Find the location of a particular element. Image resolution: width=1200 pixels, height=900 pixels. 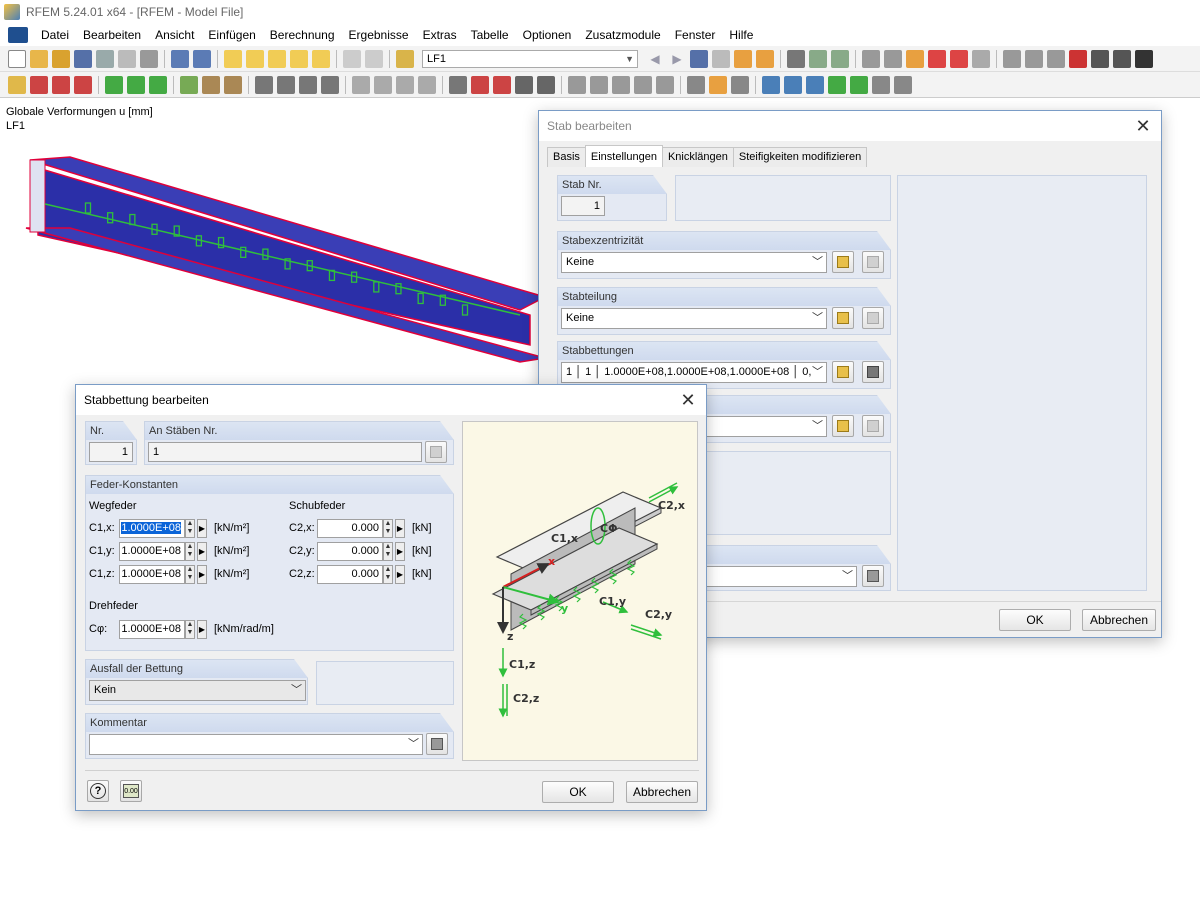

c2z-input: 0.000 is located at coordinates (350, 574).